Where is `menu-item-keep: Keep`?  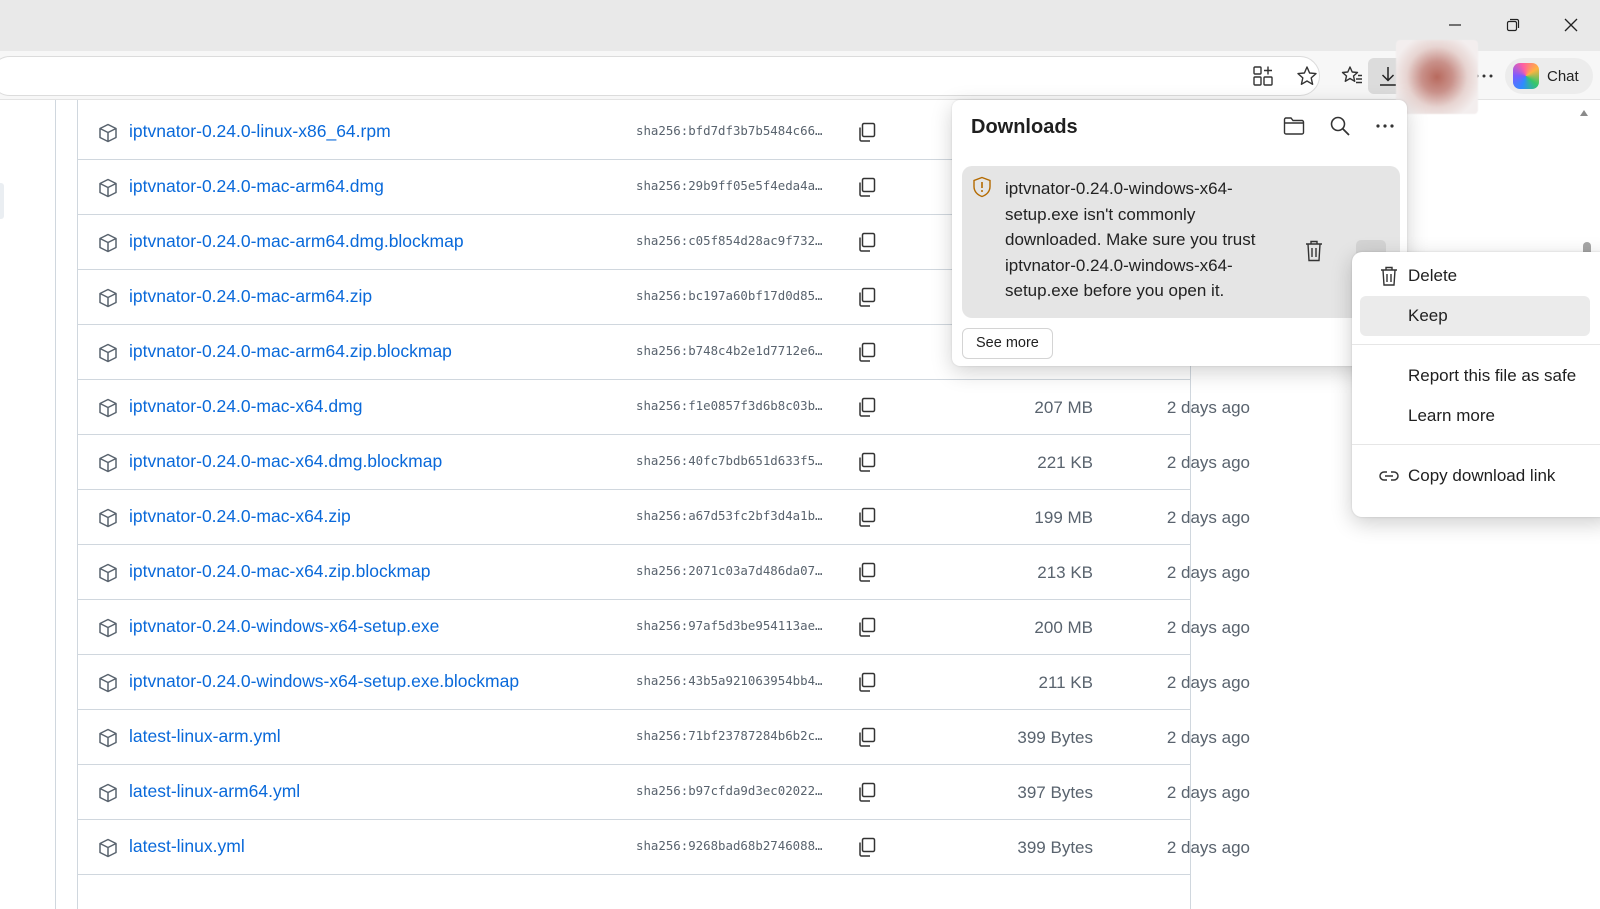 menu-item-keep: Keep is located at coordinates (1475, 316).